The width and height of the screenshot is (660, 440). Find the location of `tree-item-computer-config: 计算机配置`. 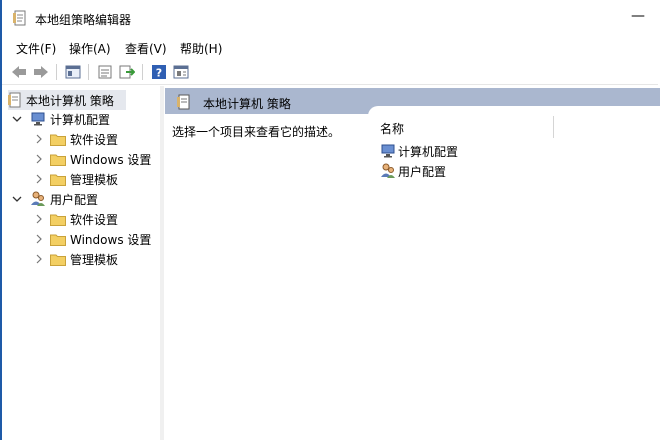

tree-item-computer-config: 计算机配置 is located at coordinates (61, 119).